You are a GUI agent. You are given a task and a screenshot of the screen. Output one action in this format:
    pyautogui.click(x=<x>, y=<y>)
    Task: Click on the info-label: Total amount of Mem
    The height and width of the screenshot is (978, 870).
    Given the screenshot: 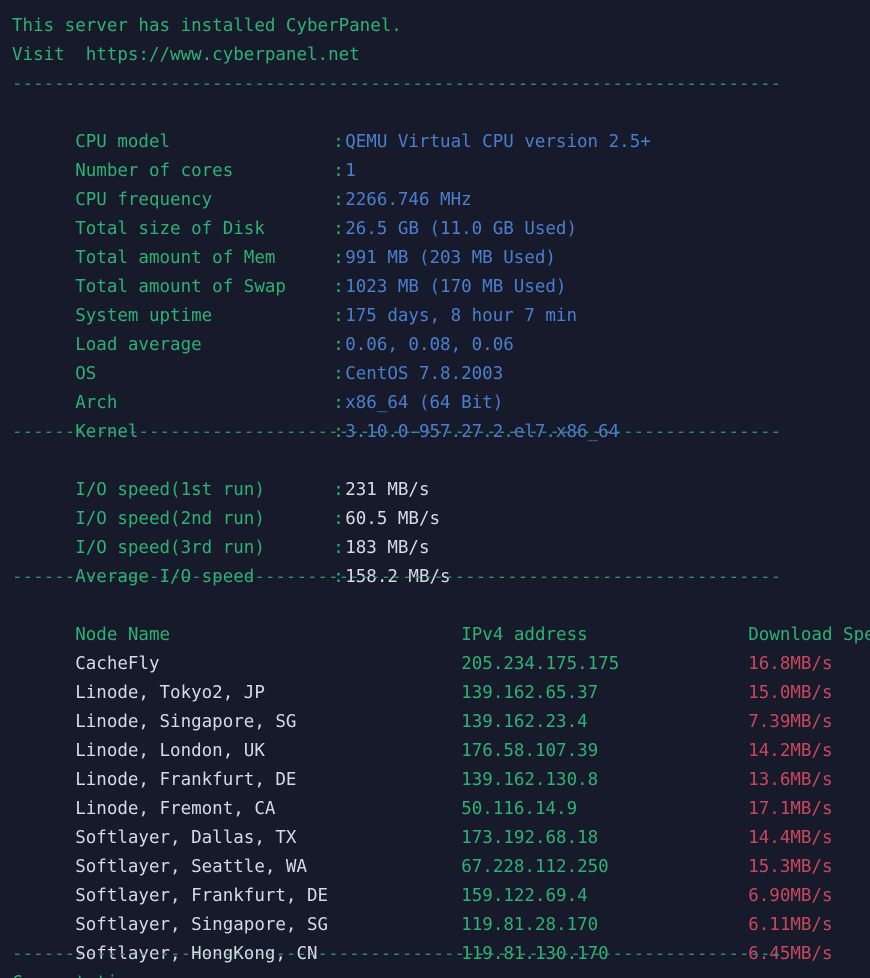 What is the action you would take?
    pyautogui.click(x=175, y=258)
    